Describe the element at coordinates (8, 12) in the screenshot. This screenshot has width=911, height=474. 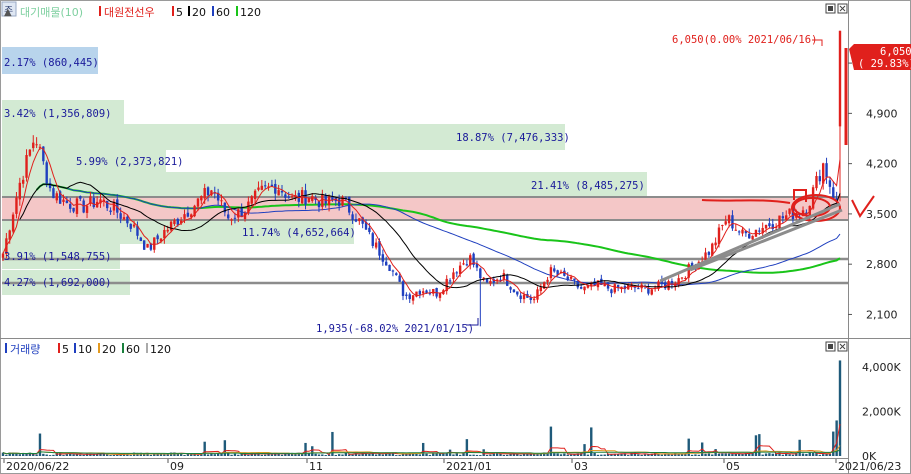
I see `menu-icon: ▲` at that location.